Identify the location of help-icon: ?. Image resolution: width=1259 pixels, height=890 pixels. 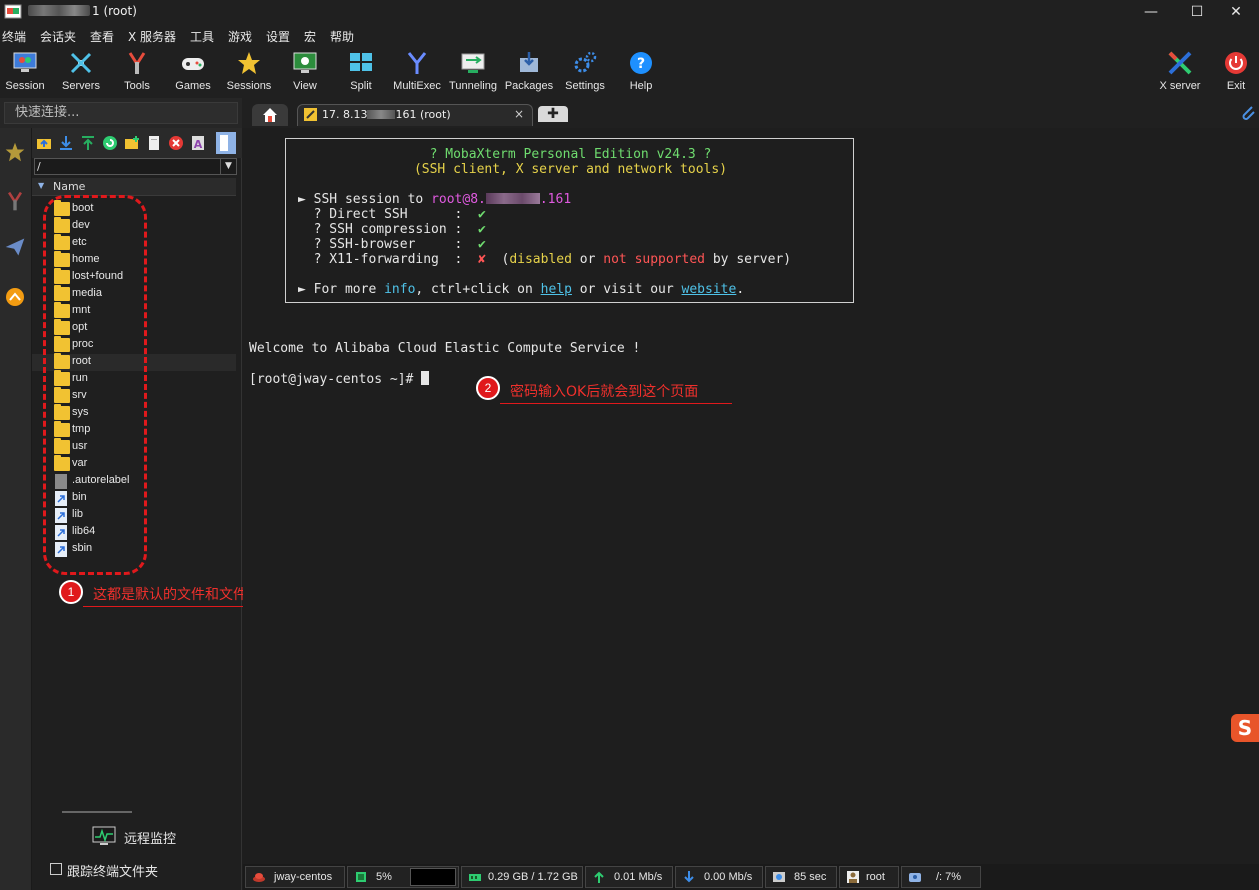
(641, 63).